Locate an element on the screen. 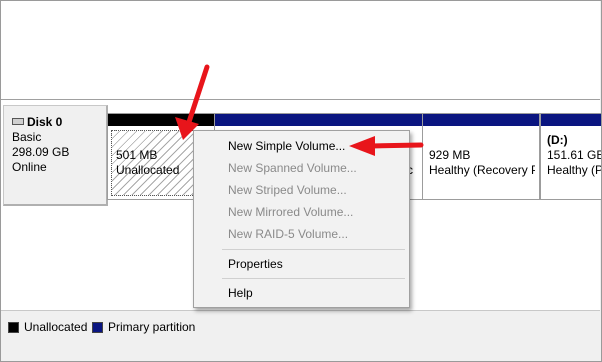  legend-label: Unallocated is located at coordinates (56, 327).